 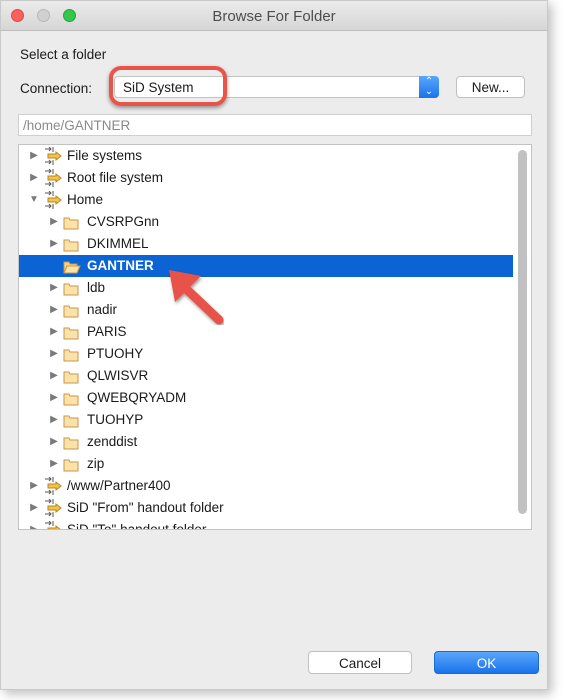 I want to click on tree-item: GANTNER, so click(x=266, y=266).